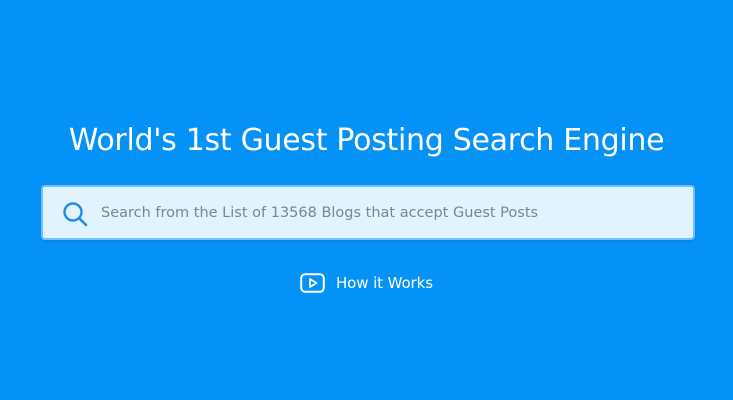 The height and width of the screenshot is (400, 733). What do you see at coordinates (366, 140) in the screenshot?
I see `page-title: World's 1st Guest Posting Search Engine` at bounding box center [366, 140].